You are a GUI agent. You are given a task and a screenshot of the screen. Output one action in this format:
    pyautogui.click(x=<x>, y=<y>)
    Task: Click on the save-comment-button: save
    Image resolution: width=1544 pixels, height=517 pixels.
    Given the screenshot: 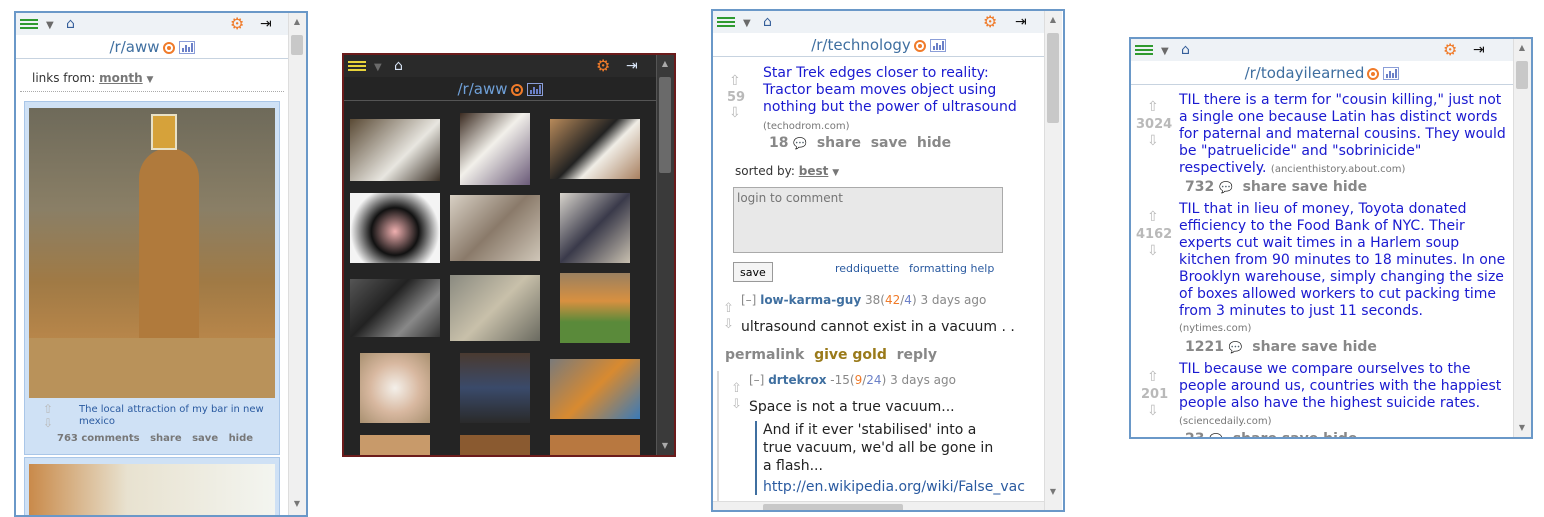 What is the action you would take?
    pyautogui.click(x=753, y=272)
    